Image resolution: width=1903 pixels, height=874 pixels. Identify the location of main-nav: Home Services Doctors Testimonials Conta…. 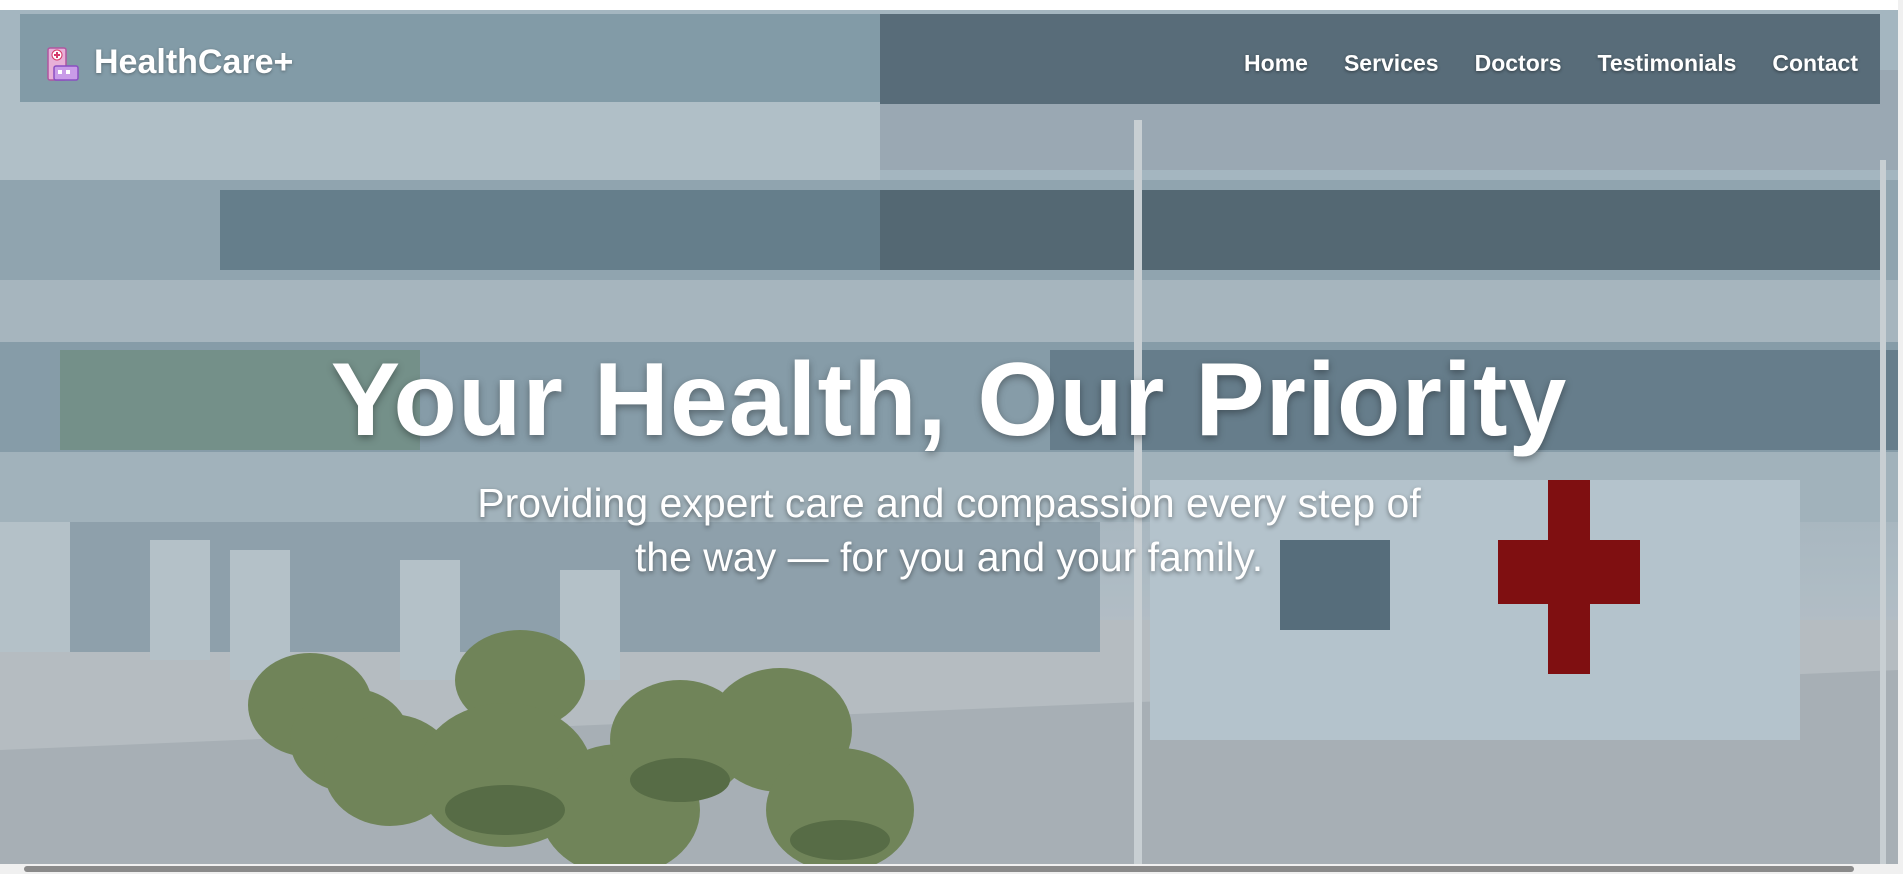
(1533, 63).